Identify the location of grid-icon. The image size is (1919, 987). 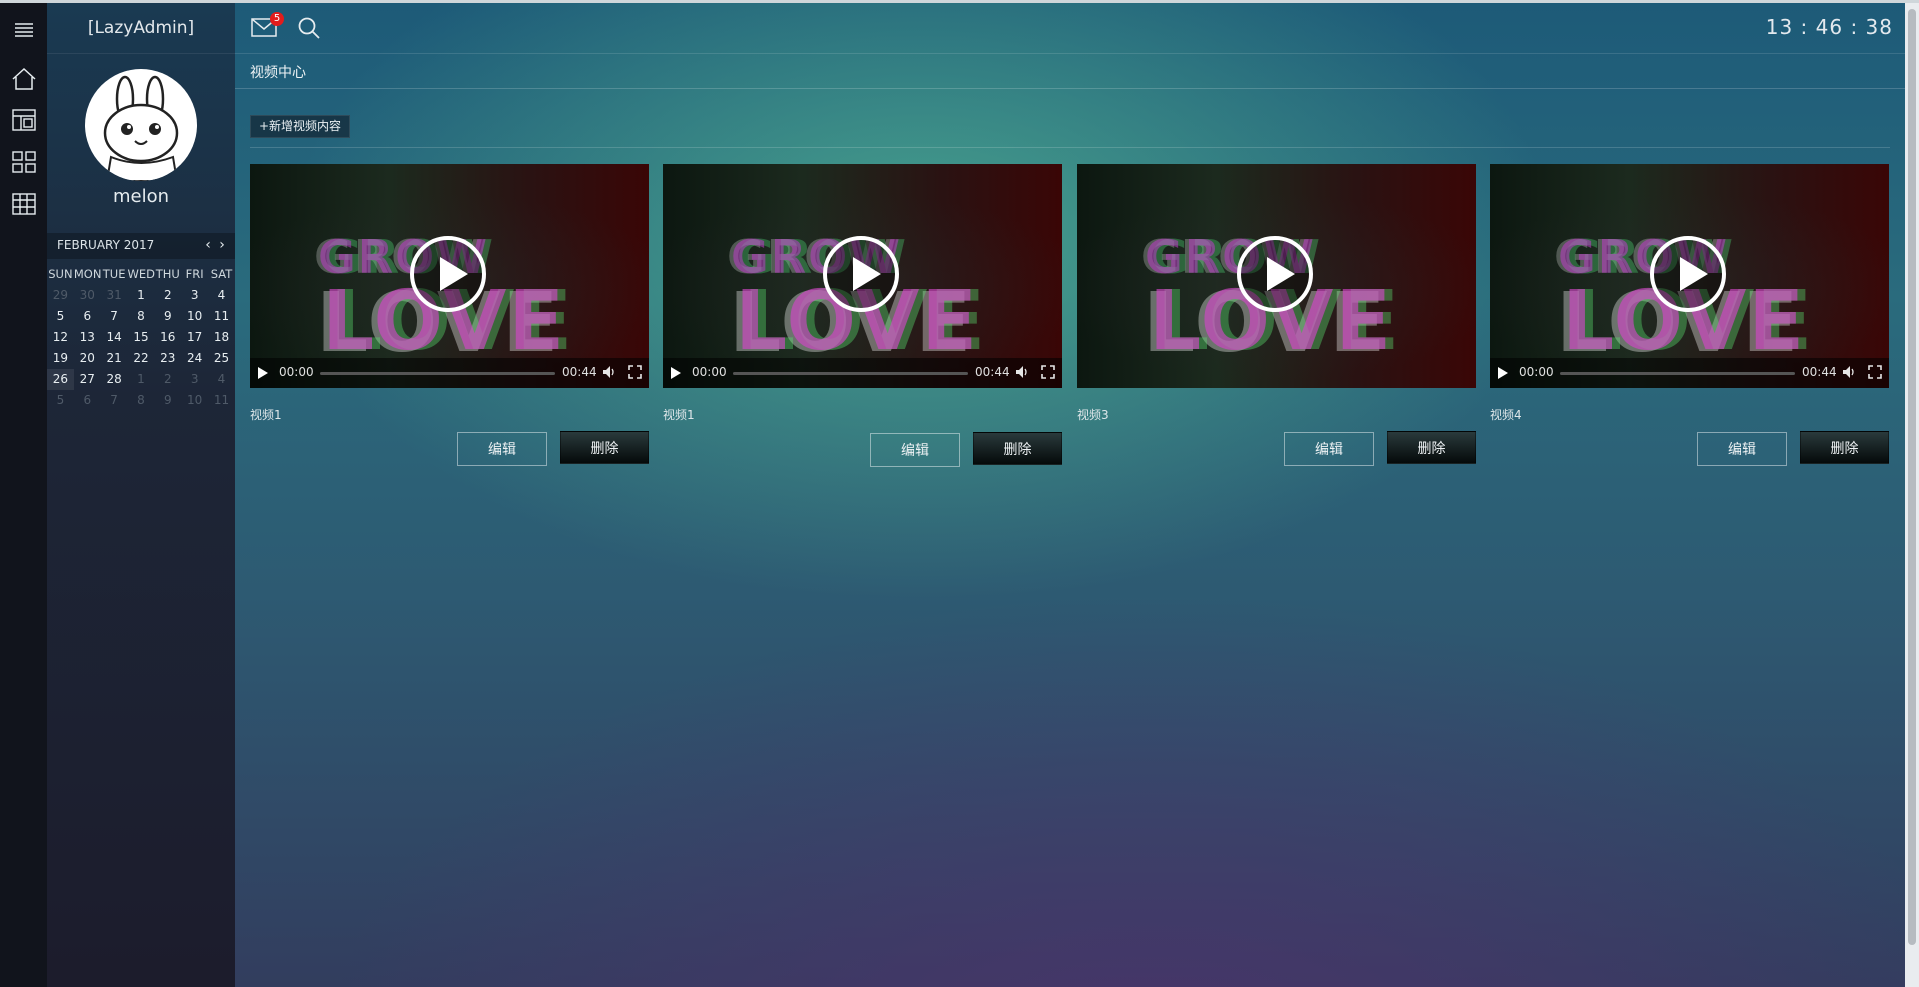
(23, 162).